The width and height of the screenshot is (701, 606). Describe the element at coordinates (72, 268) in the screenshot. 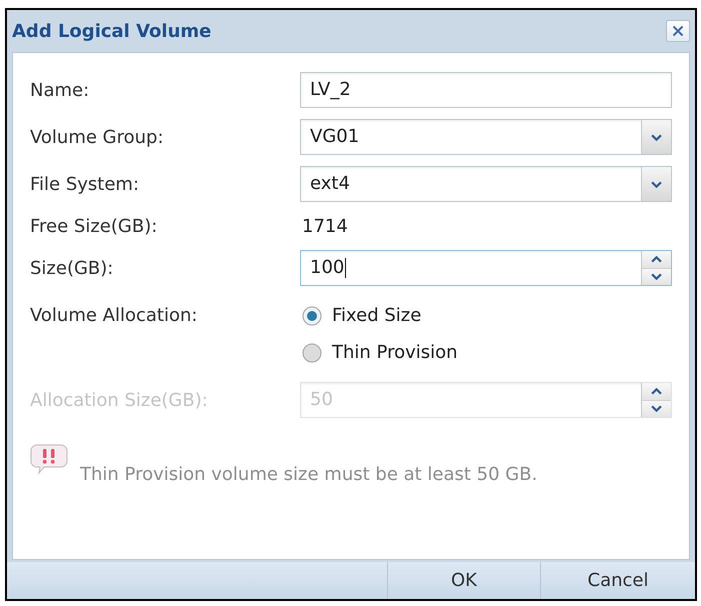

I see `field-label: Size(GB):` at that location.